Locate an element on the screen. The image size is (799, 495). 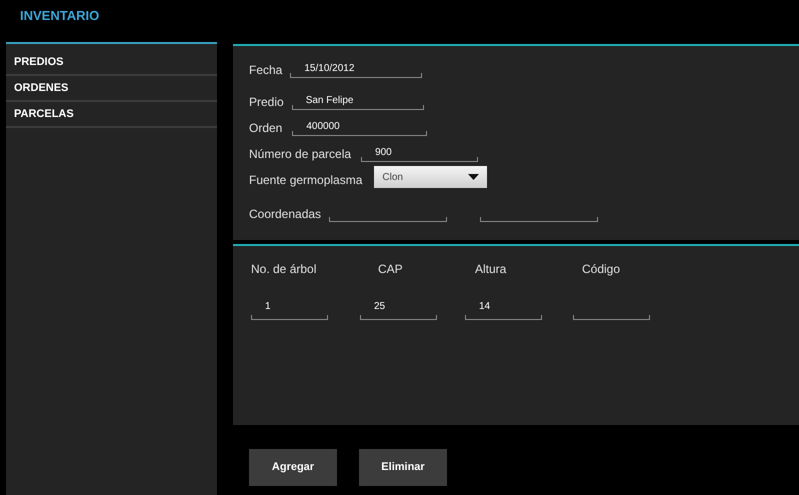
sidebar-item: PREDIOS is located at coordinates (111, 63).